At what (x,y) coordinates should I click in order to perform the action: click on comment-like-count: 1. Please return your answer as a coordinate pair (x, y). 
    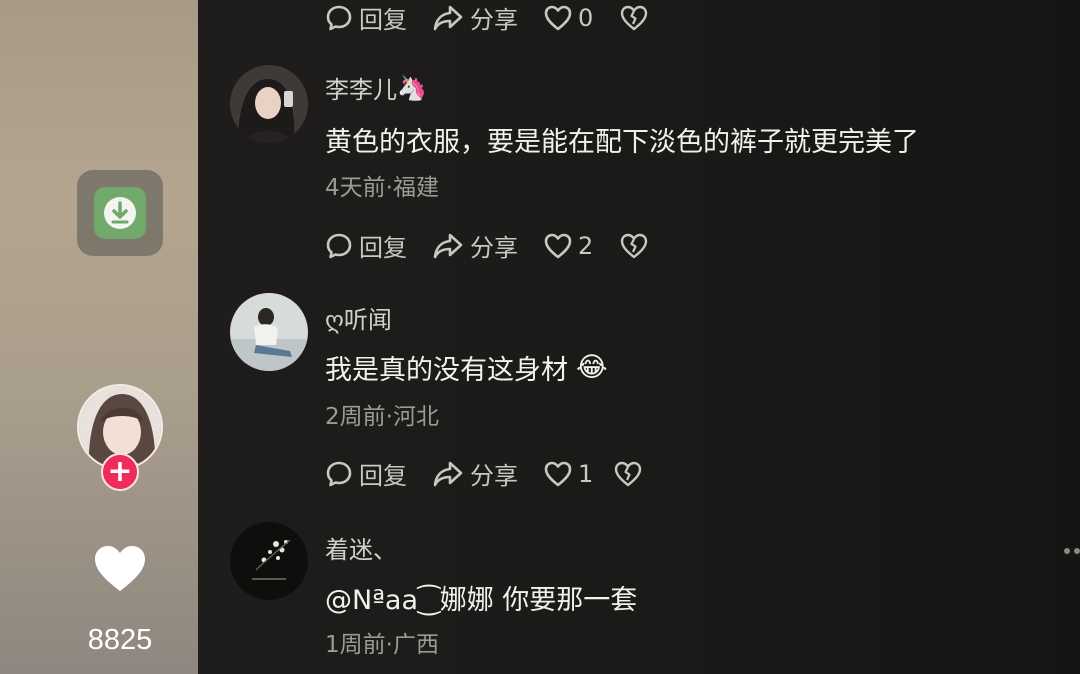
    Looking at the image, I should click on (586, 473).